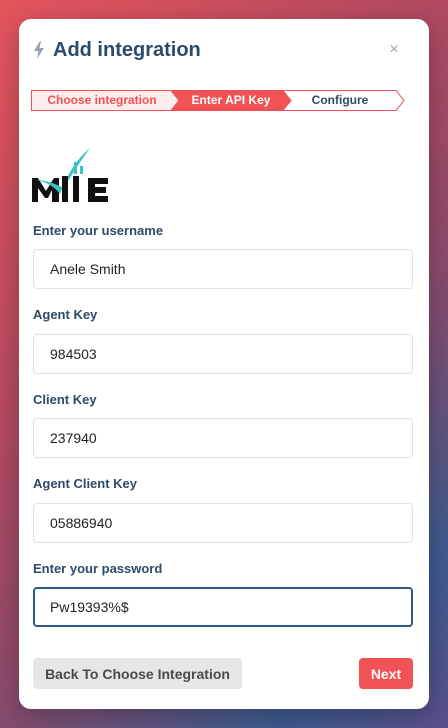 This screenshot has width=448, height=728. I want to click on agent-key-label: Agent Key, so click(65, 314).